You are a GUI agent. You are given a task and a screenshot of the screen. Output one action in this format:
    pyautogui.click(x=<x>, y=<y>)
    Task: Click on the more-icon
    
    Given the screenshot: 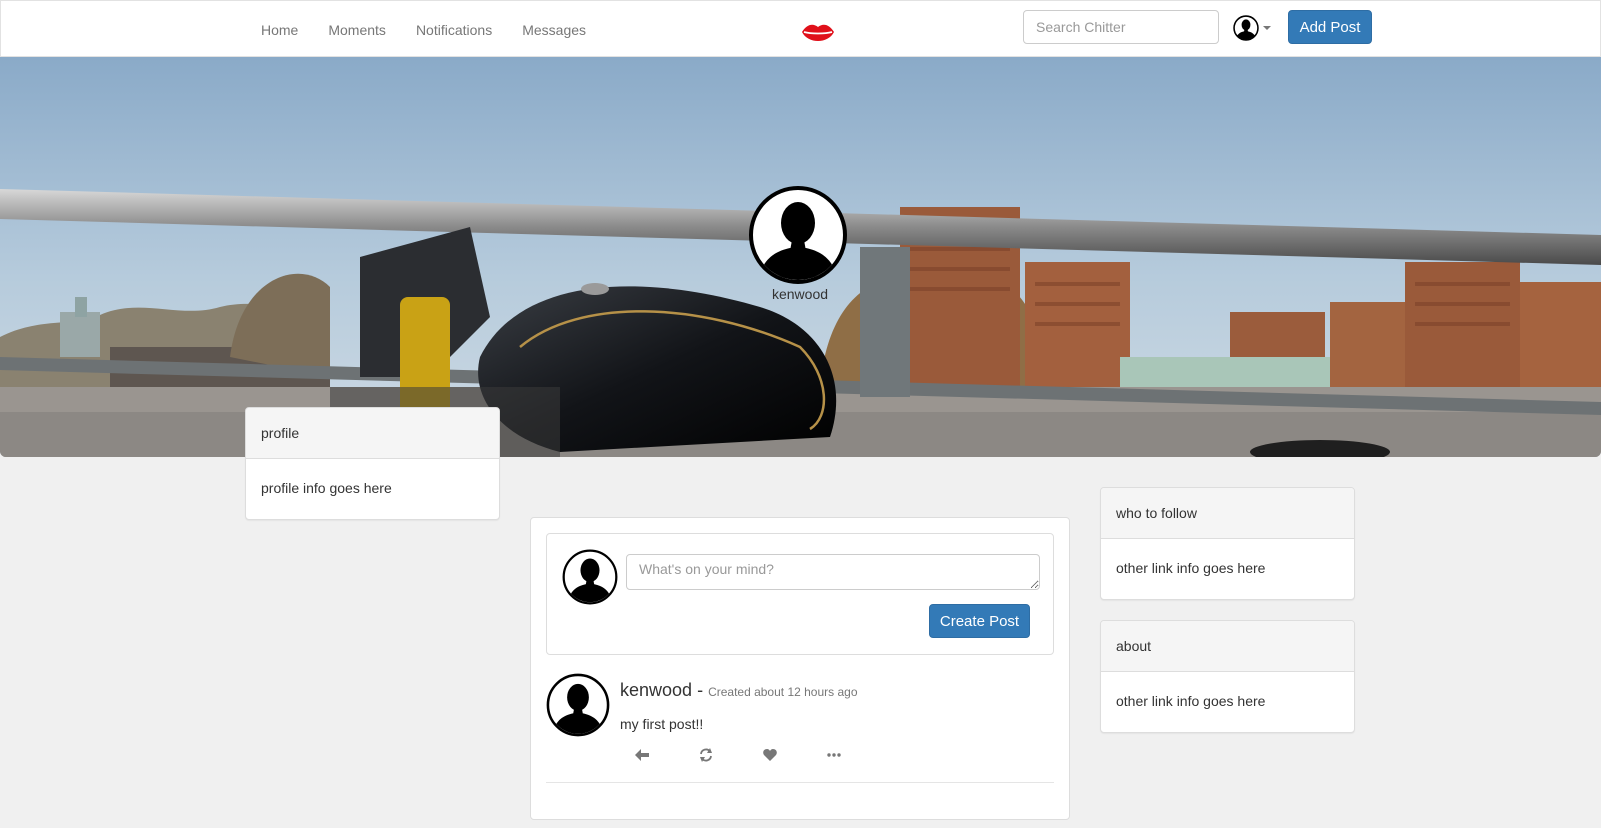 What is the action you would take?
    pyautogui.click(x=834, y=755)
    